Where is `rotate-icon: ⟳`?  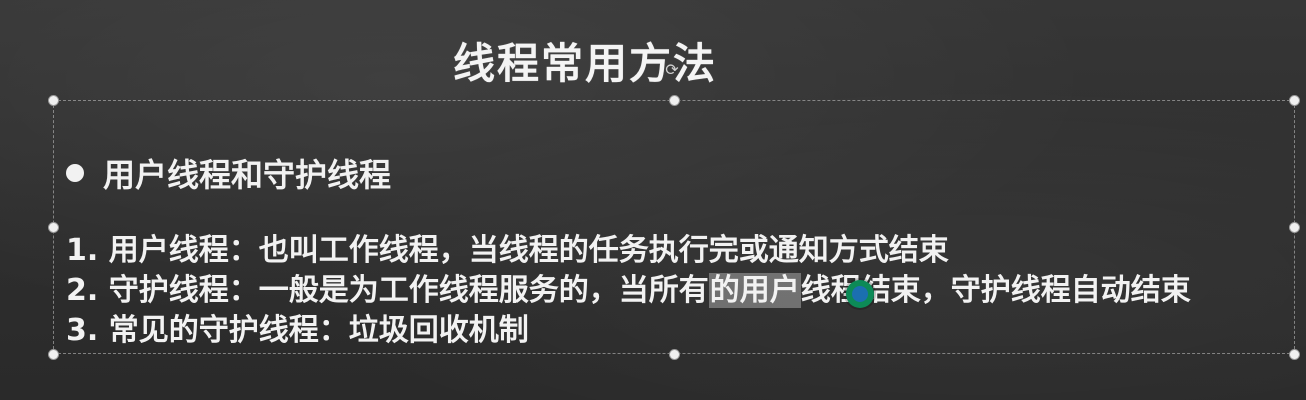
rotate-icon: ⟳ is located at coordinates (672, 70).